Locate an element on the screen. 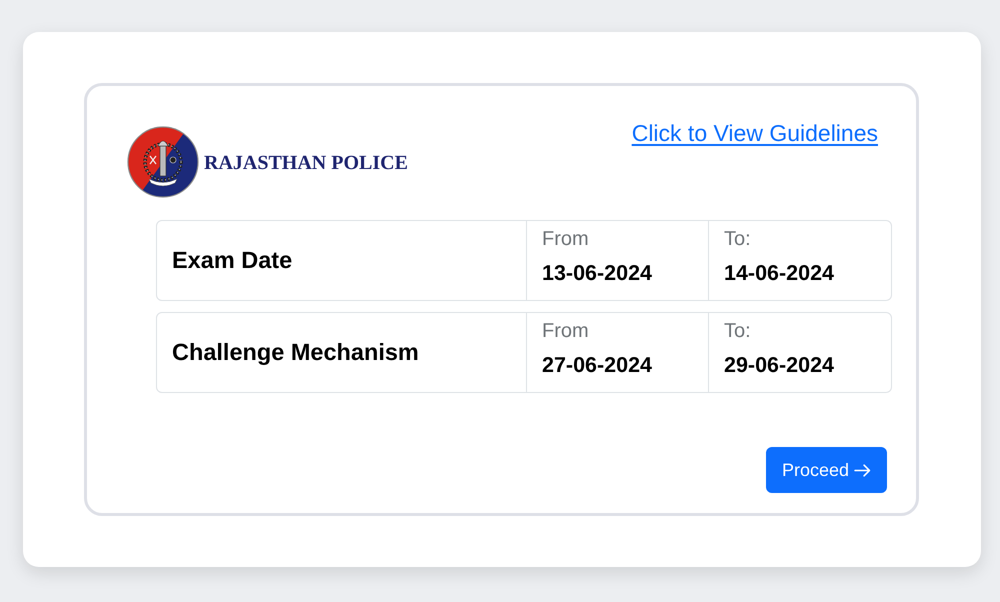  logo-title: RAJASTHAN POLICE is located at coordinates (306, 163).